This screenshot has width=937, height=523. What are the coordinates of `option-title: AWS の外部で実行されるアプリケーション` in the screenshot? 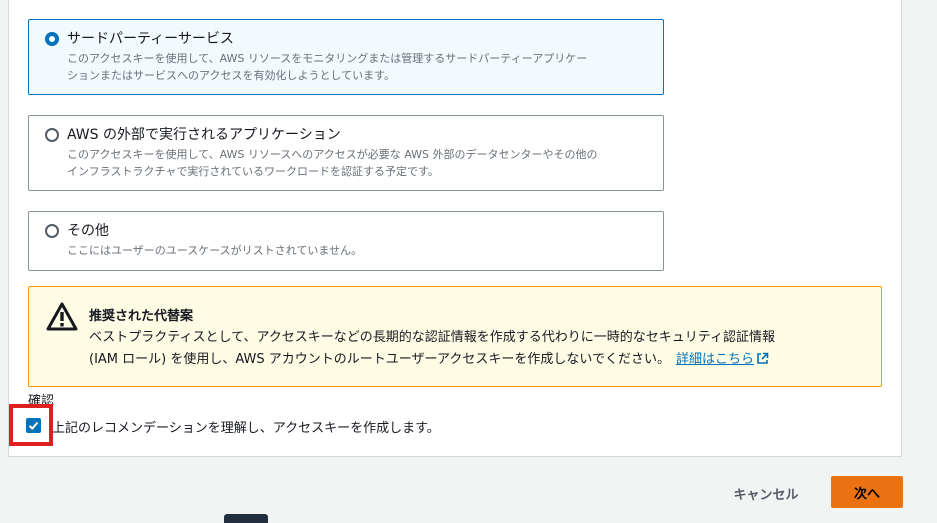 It's located at (204, 135).